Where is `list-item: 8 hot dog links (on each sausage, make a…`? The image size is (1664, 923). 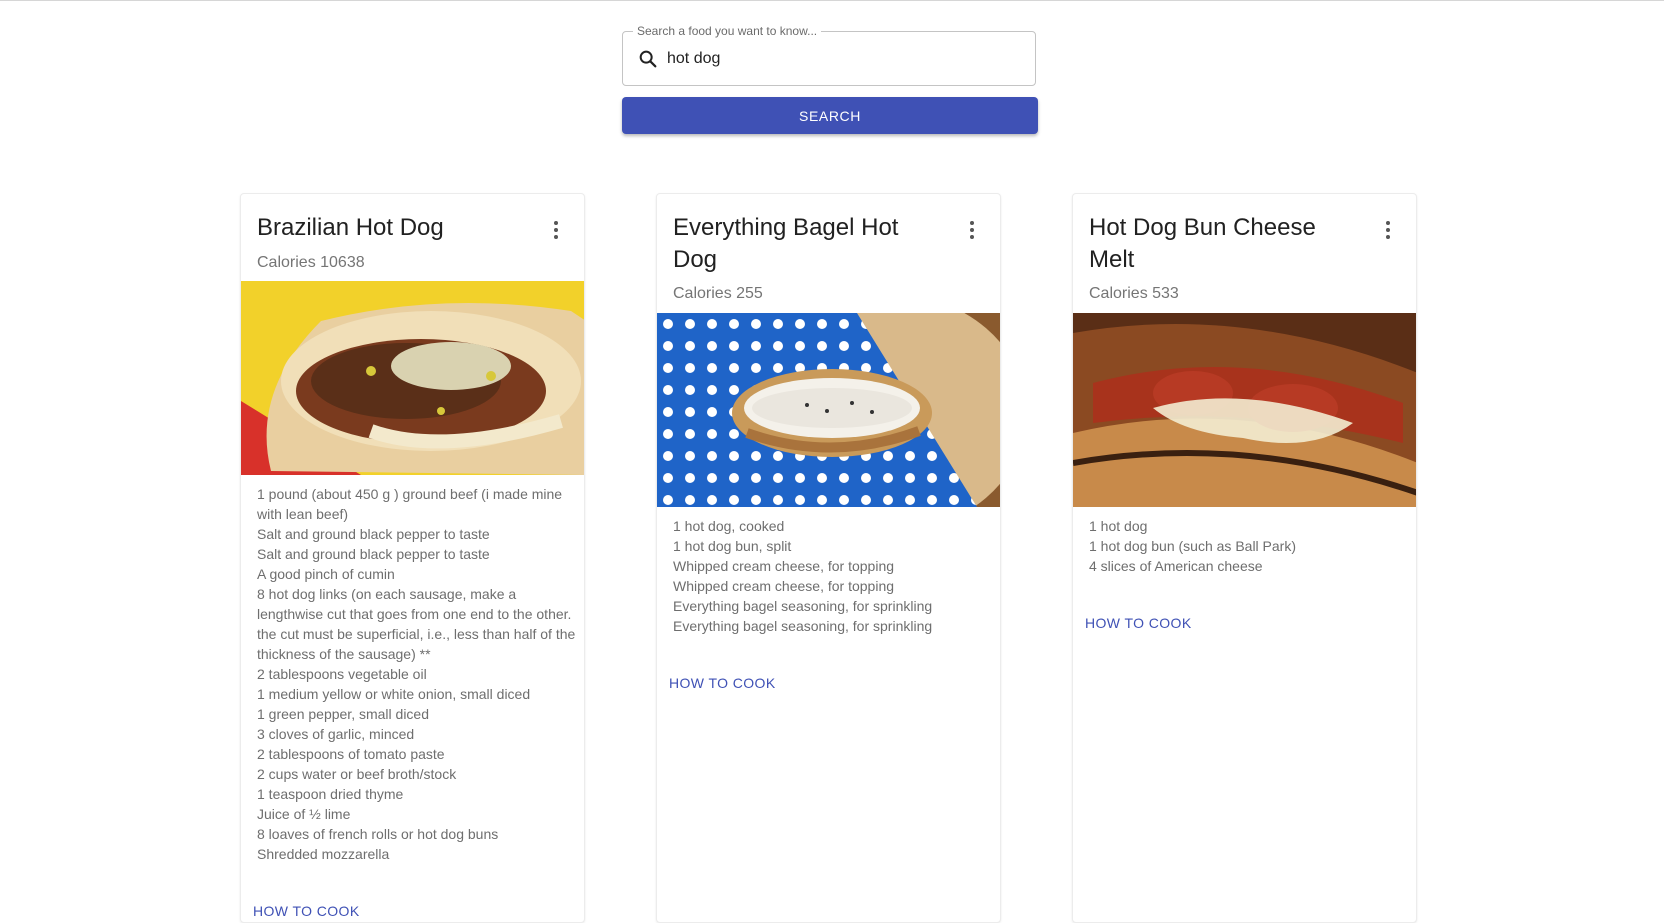
list-item: 8 hot dog links (on each sausage, make a… is located at coordinates (416, 624).